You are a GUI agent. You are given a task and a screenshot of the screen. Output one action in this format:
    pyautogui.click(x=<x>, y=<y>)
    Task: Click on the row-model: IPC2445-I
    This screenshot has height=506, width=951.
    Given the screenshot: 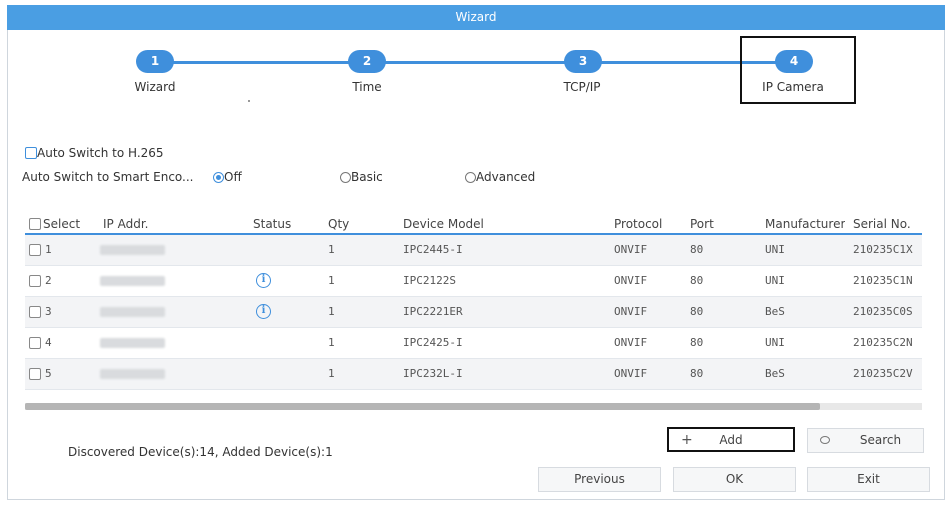 What is the action you would take?
    pyautogui.click(x=433, y=249)
    